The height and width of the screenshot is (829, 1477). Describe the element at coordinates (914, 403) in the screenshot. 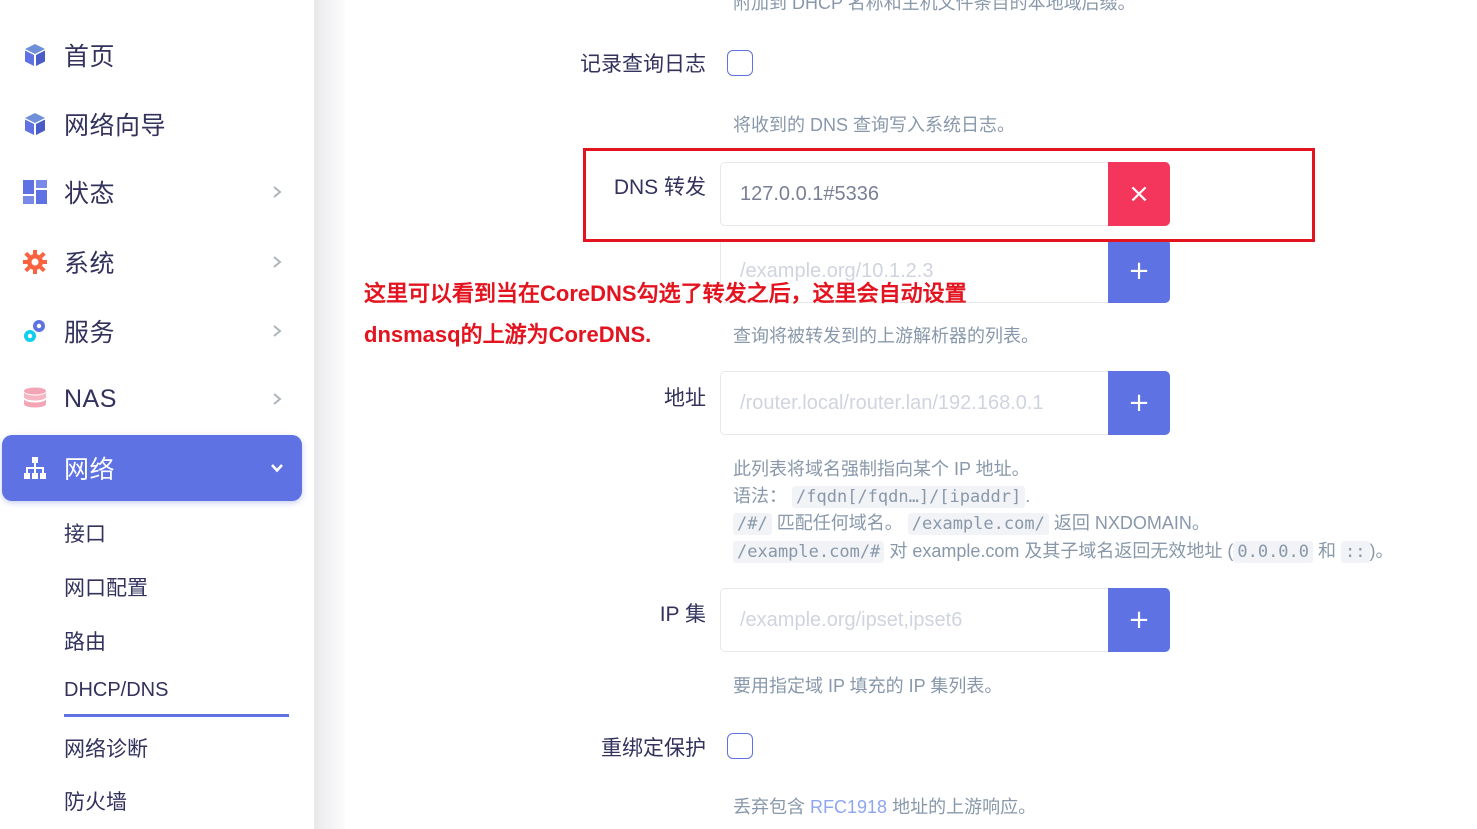

I see `address-input` at that location.